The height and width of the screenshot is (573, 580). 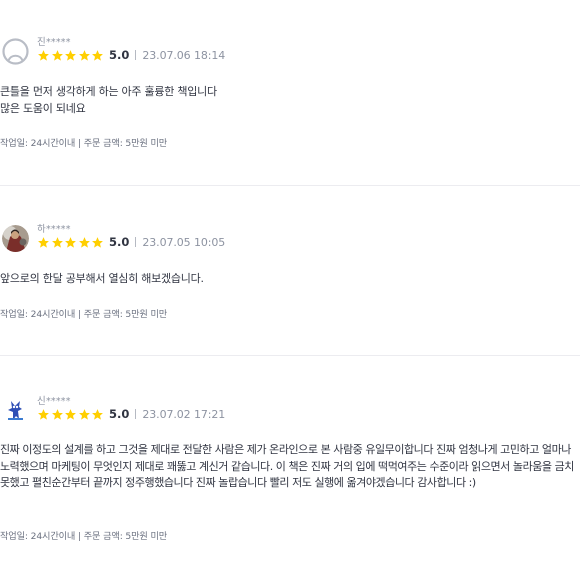 I want to click on review-text: 큰틀을 먼저 생각하게 하는 아주 훌륭한 책입니다 많은 도움이 되네요, so click(x=108, y=100).